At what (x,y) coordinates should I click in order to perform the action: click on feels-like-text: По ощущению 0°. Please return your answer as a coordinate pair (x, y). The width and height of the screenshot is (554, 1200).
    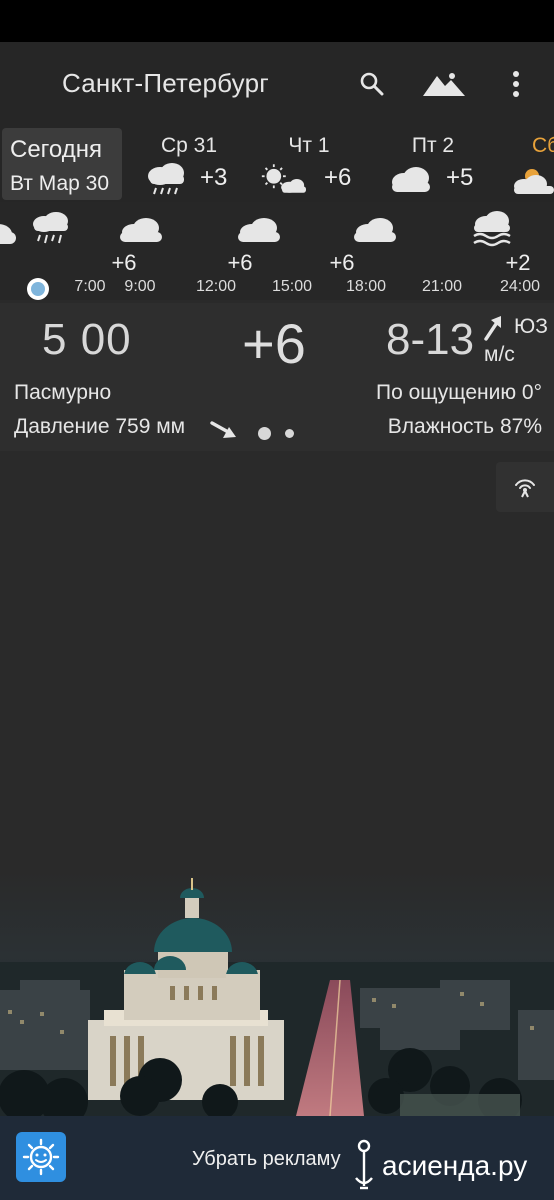
    Looking at the image, I should click on (458, 392).